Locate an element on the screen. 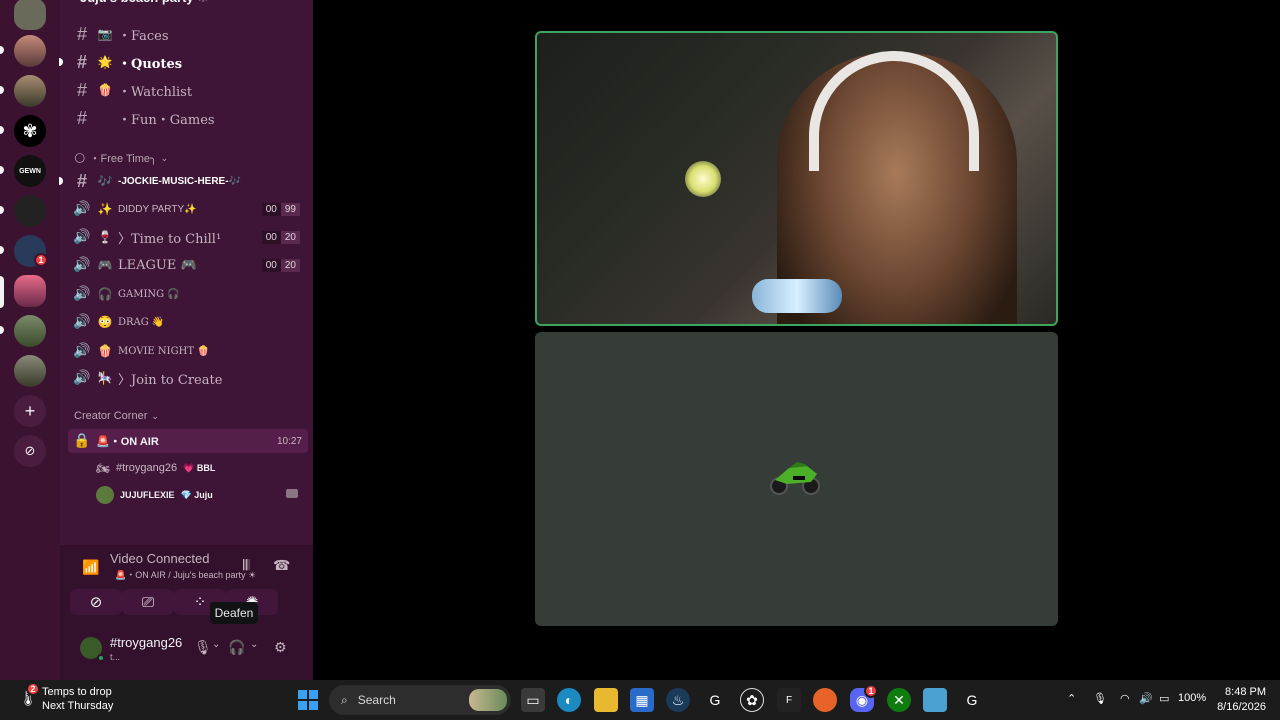 Image resolution: width=1280 pixels, height=720 pixels. battery-icon: ▭ is located at coordinates (1164, 698).